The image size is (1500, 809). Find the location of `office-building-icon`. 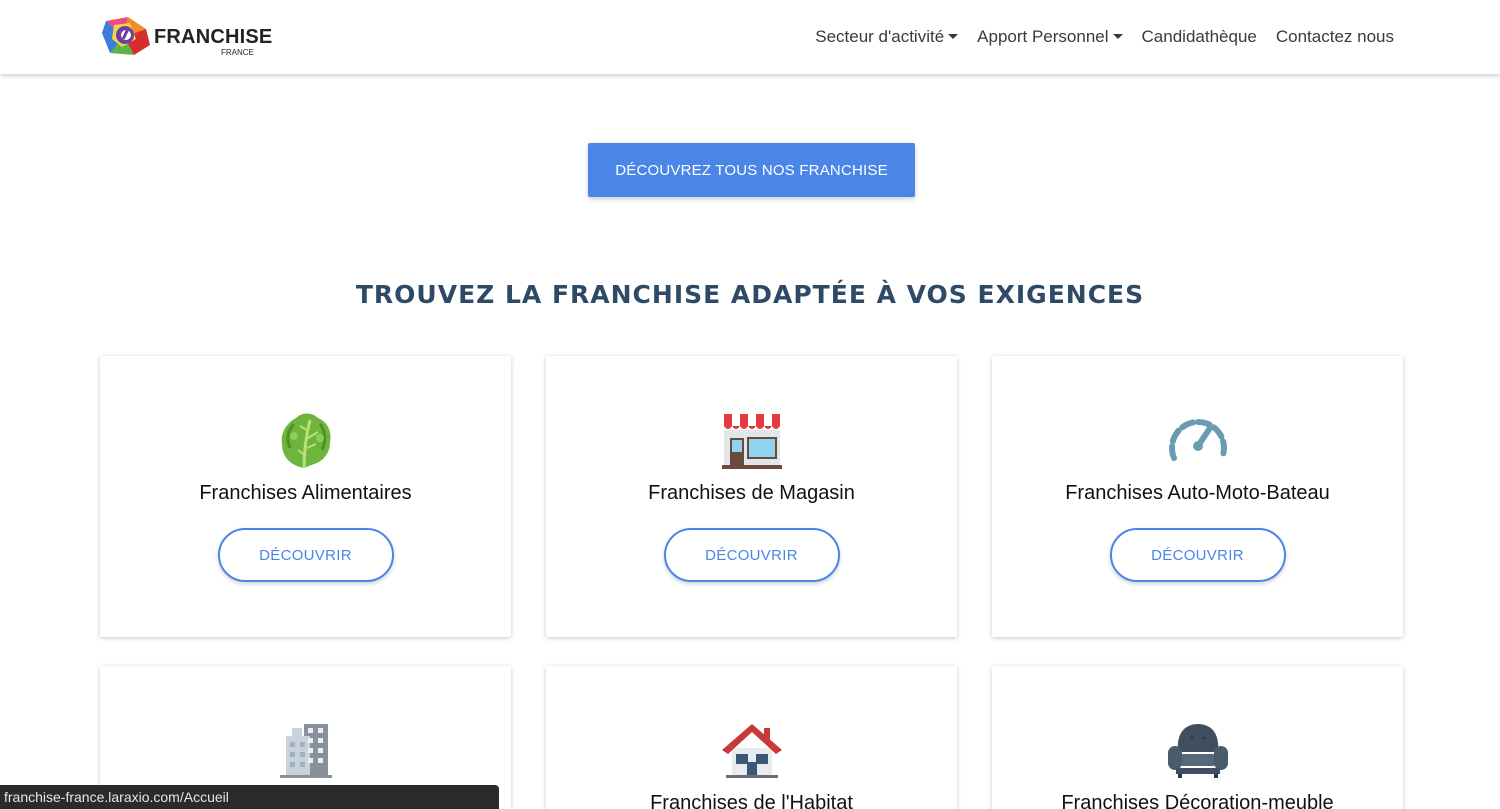

office-building-icon is located at coordinates (306, 750).